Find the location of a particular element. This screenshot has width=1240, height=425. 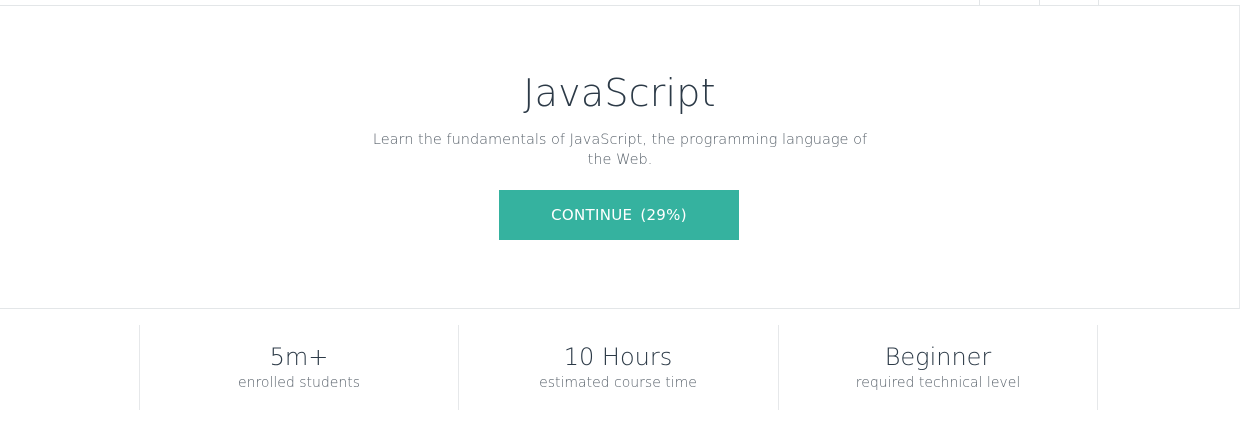

stat-label: enrolled students is located at coordinates (299, 383).